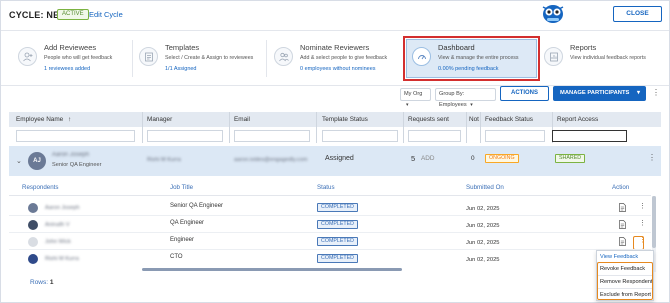 This screenshot has height=303, width=670. I want to click on group-by-value: Group By: Employees, so click(453, 99).